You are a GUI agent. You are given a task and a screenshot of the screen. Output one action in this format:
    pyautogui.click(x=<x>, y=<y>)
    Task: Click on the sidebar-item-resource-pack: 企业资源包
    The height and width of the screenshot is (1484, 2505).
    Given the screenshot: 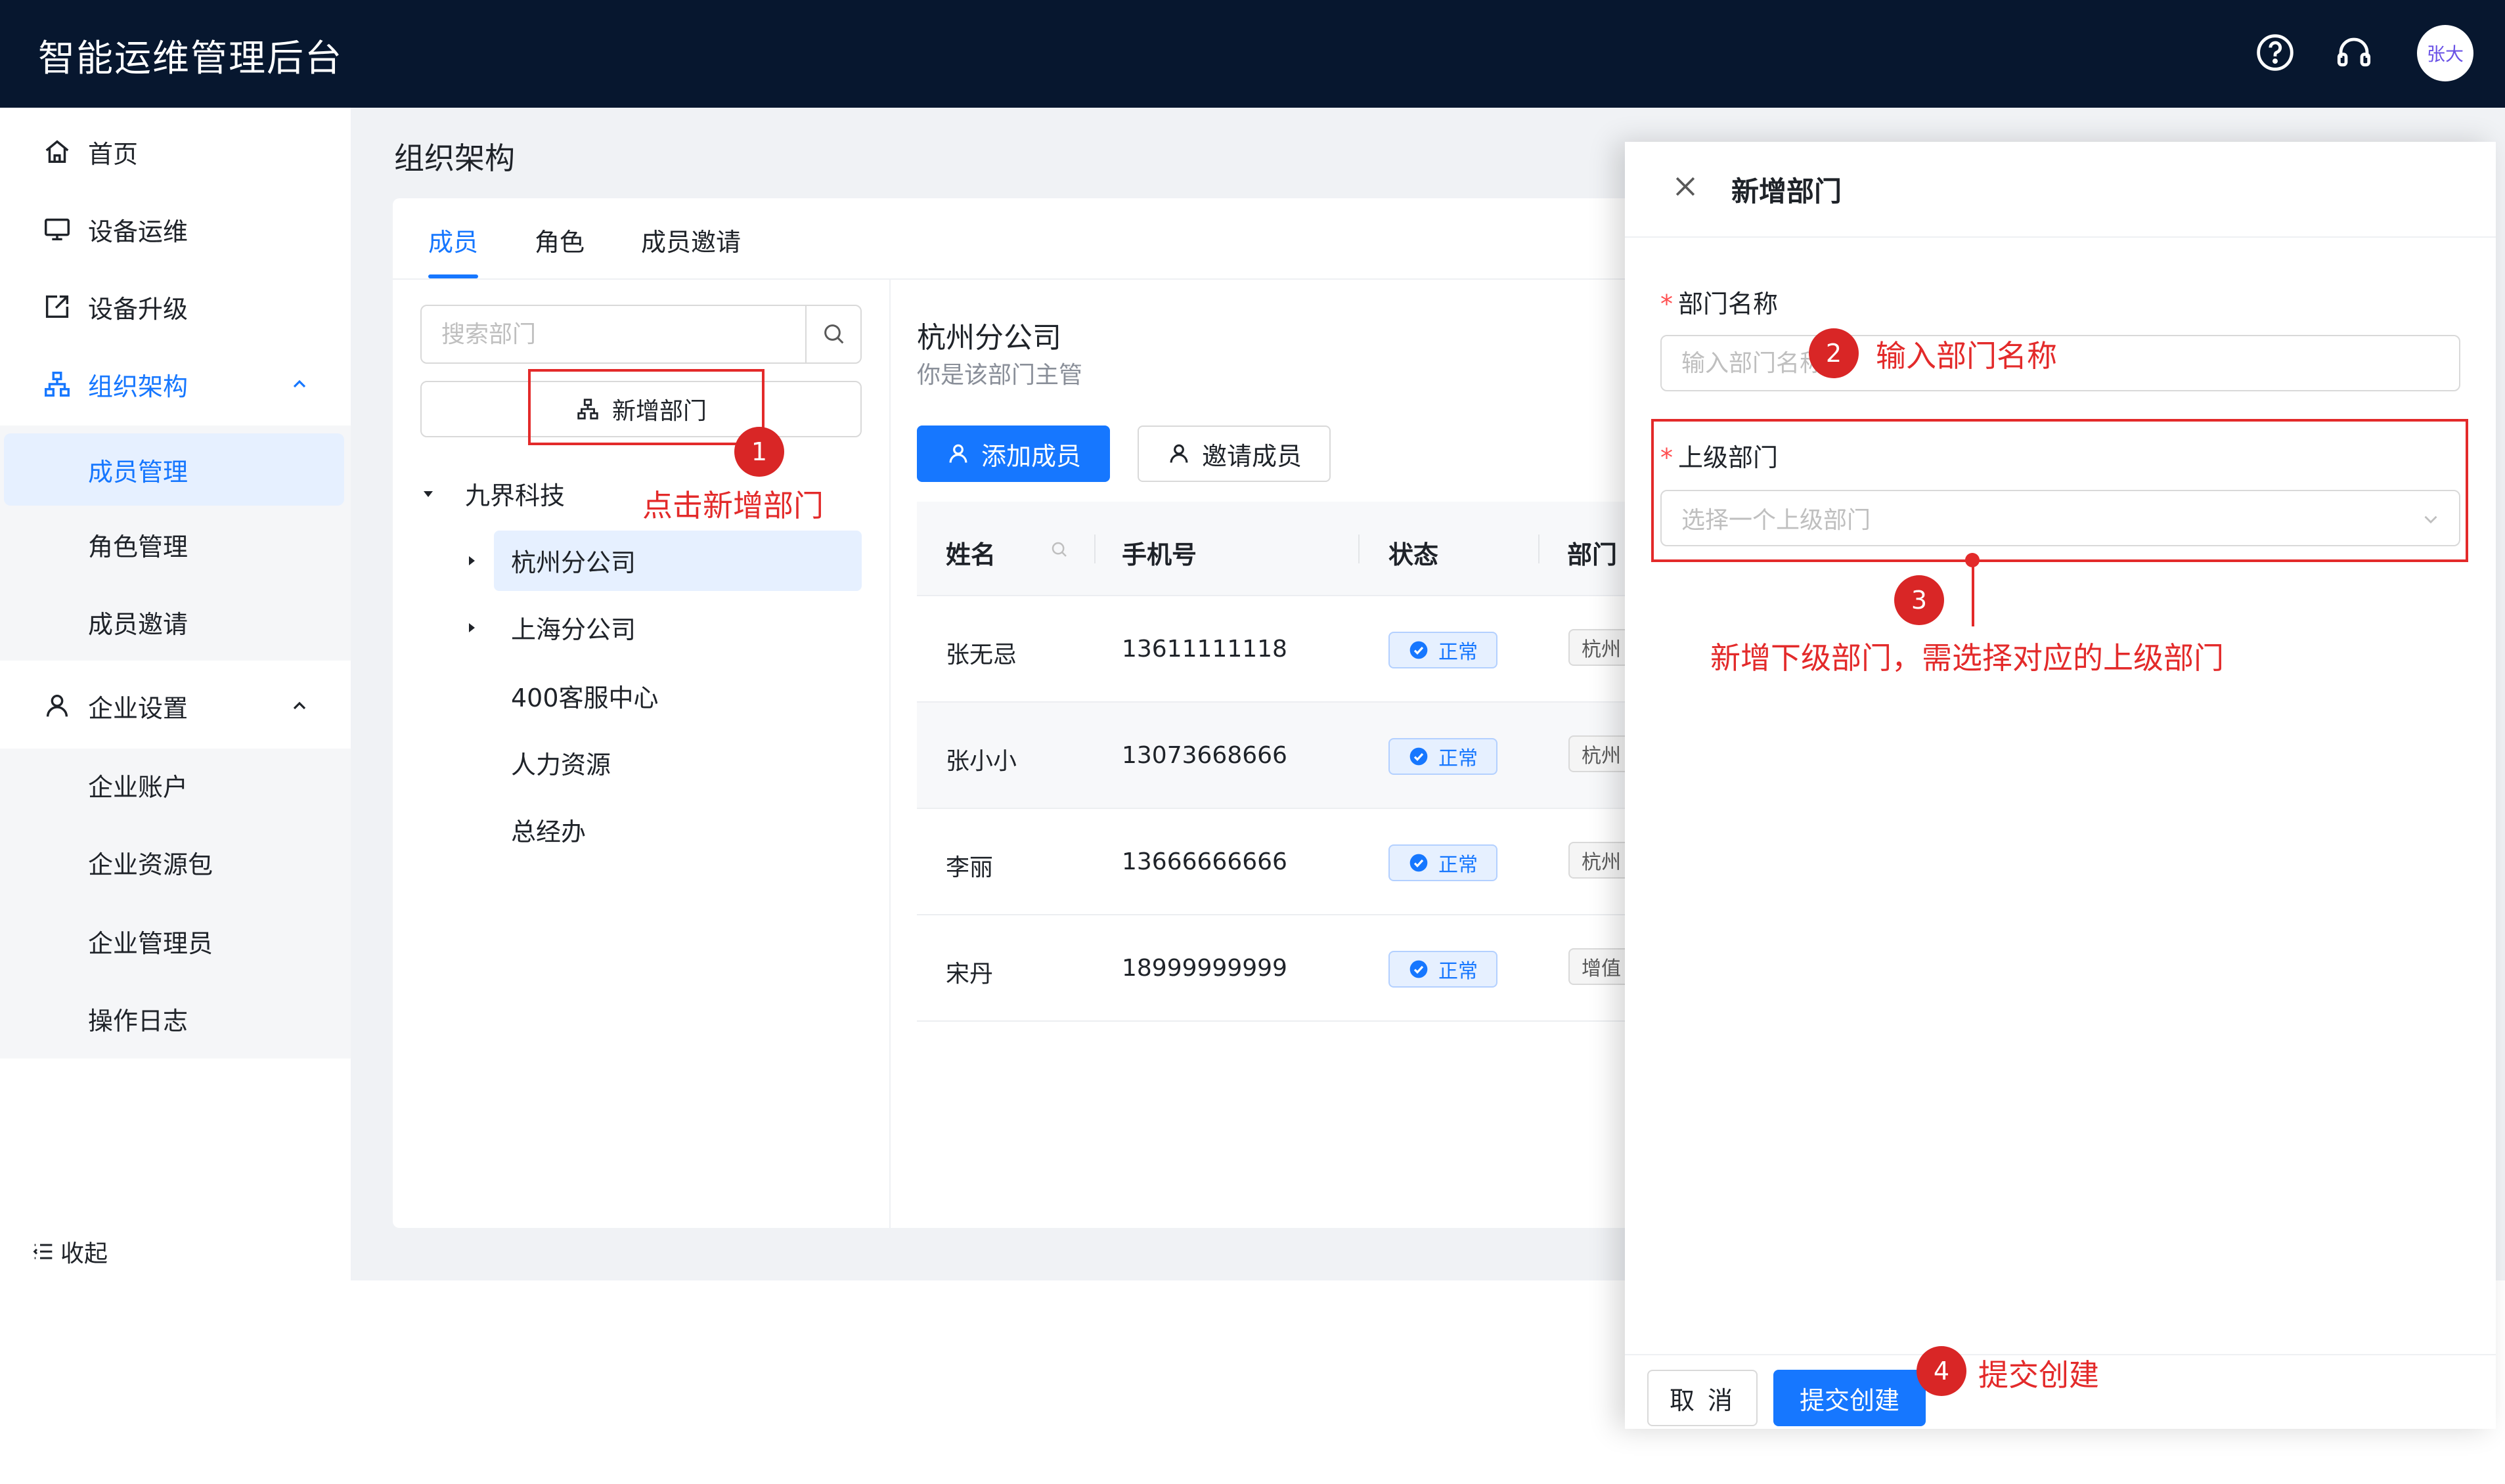 What is the action you would take?
    pyautogui.click(x=175, y=862)
    